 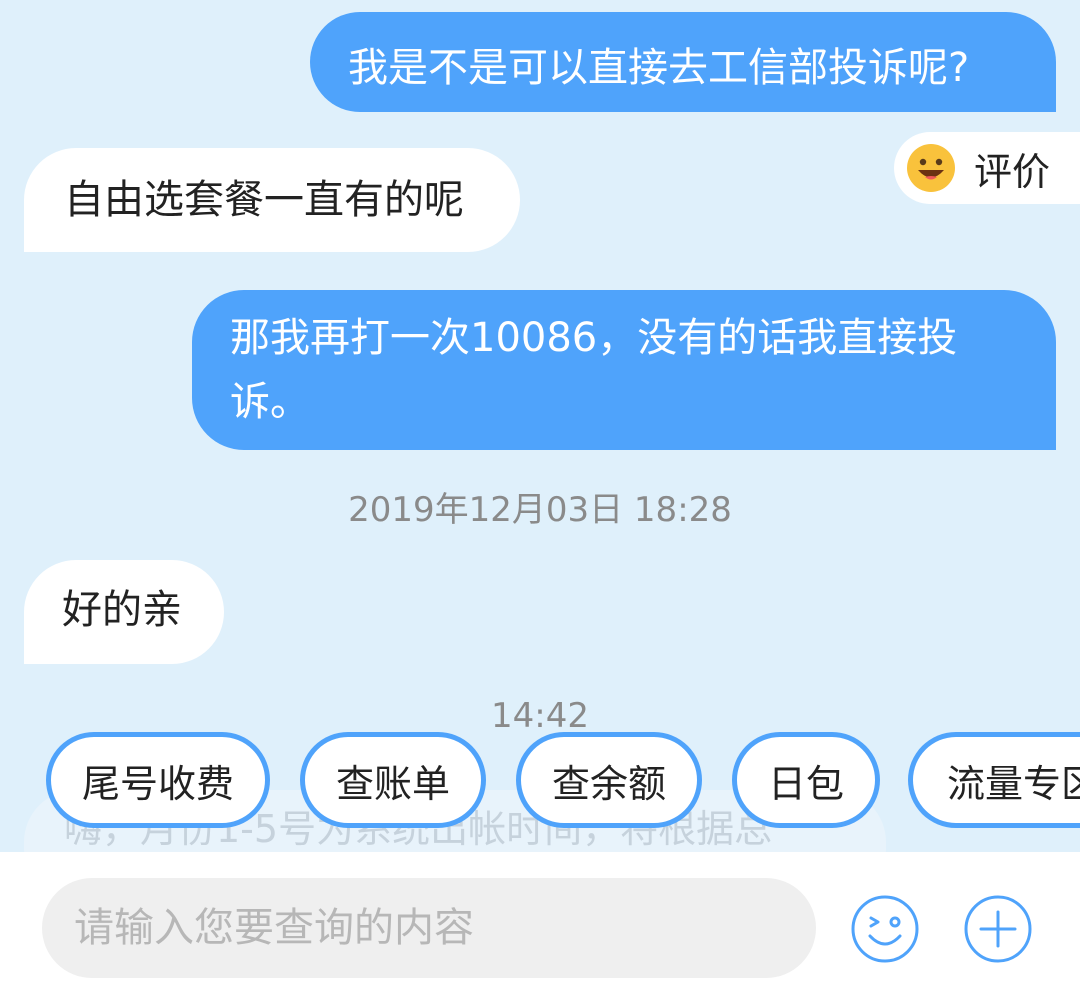 I want to click on received-message-bubble: 好的亲, so click(x=124, y=612).